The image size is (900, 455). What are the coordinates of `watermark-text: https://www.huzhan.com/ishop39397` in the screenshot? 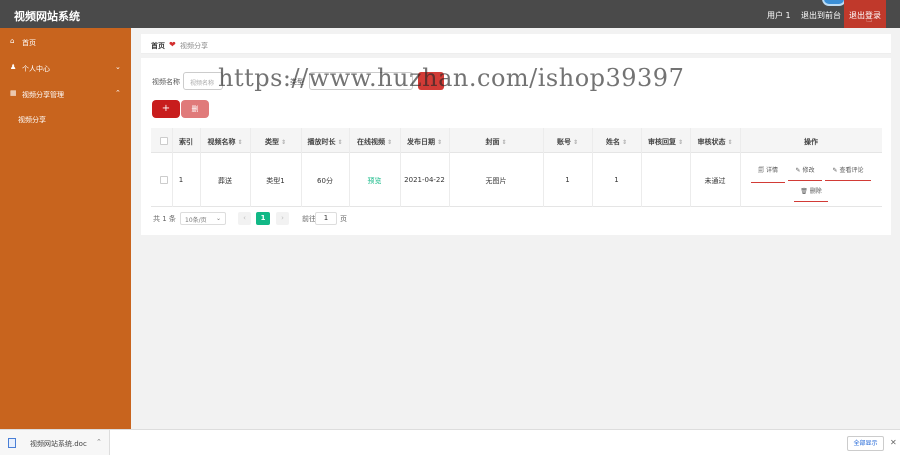 It's located at (451, 78).